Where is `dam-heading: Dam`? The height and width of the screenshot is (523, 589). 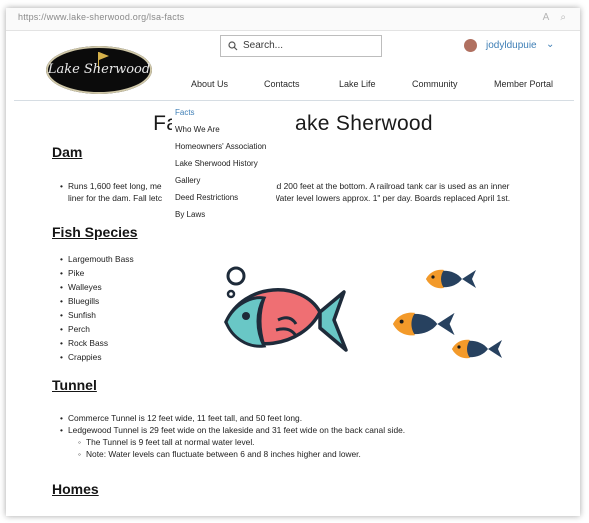
dam-heading: Dam is located at coordinates (67, 152).